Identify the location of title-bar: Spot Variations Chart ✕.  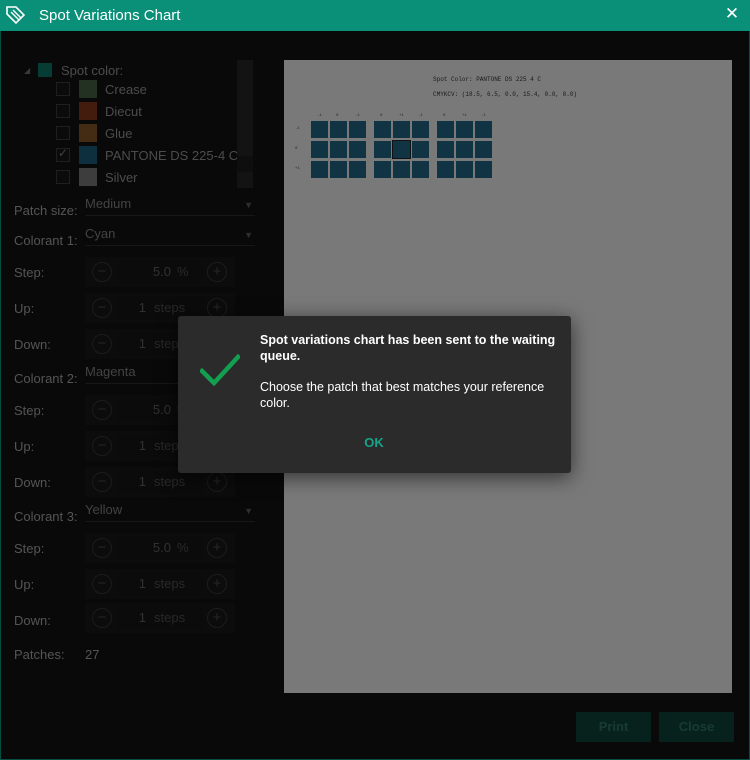
(375, 15).